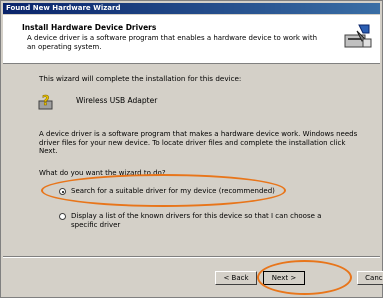 The height and width of the screenshot is (298, 383). What do you see at coordinates (370, 278) in the screenshot?
I see `cancel-button: Cancel` at bounding box center [370, 278].